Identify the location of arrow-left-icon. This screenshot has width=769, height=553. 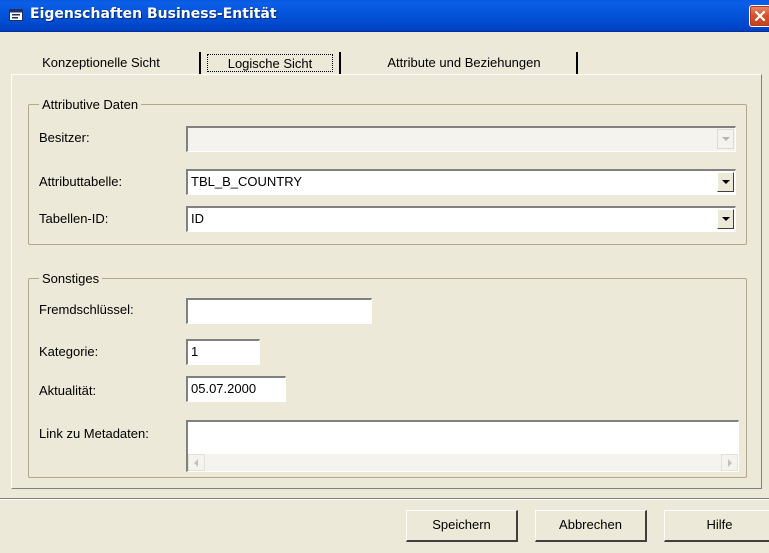
(196, 463).